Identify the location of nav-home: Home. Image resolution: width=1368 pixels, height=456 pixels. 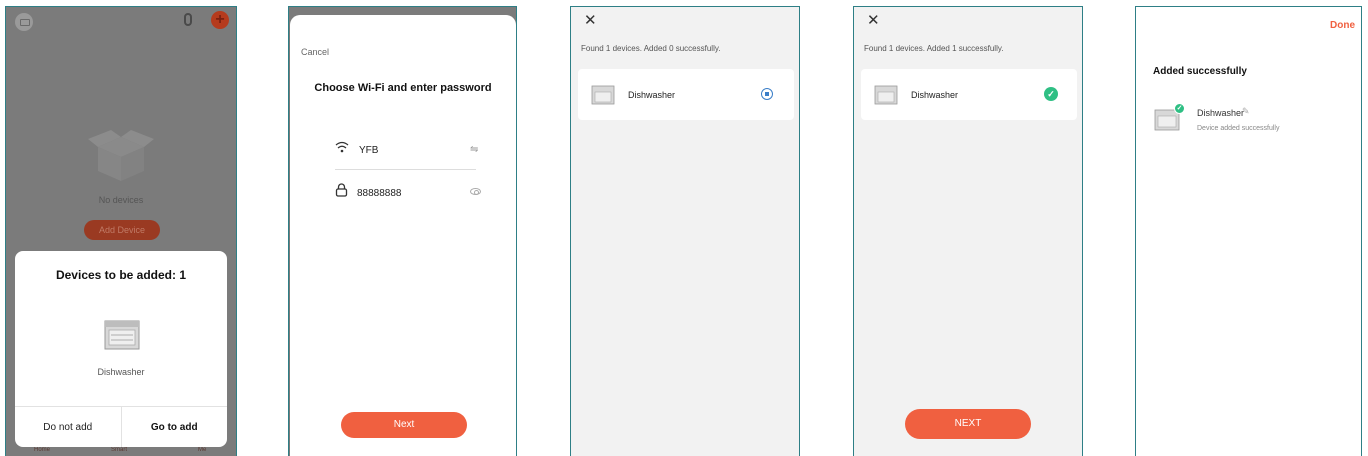
(42, 450).